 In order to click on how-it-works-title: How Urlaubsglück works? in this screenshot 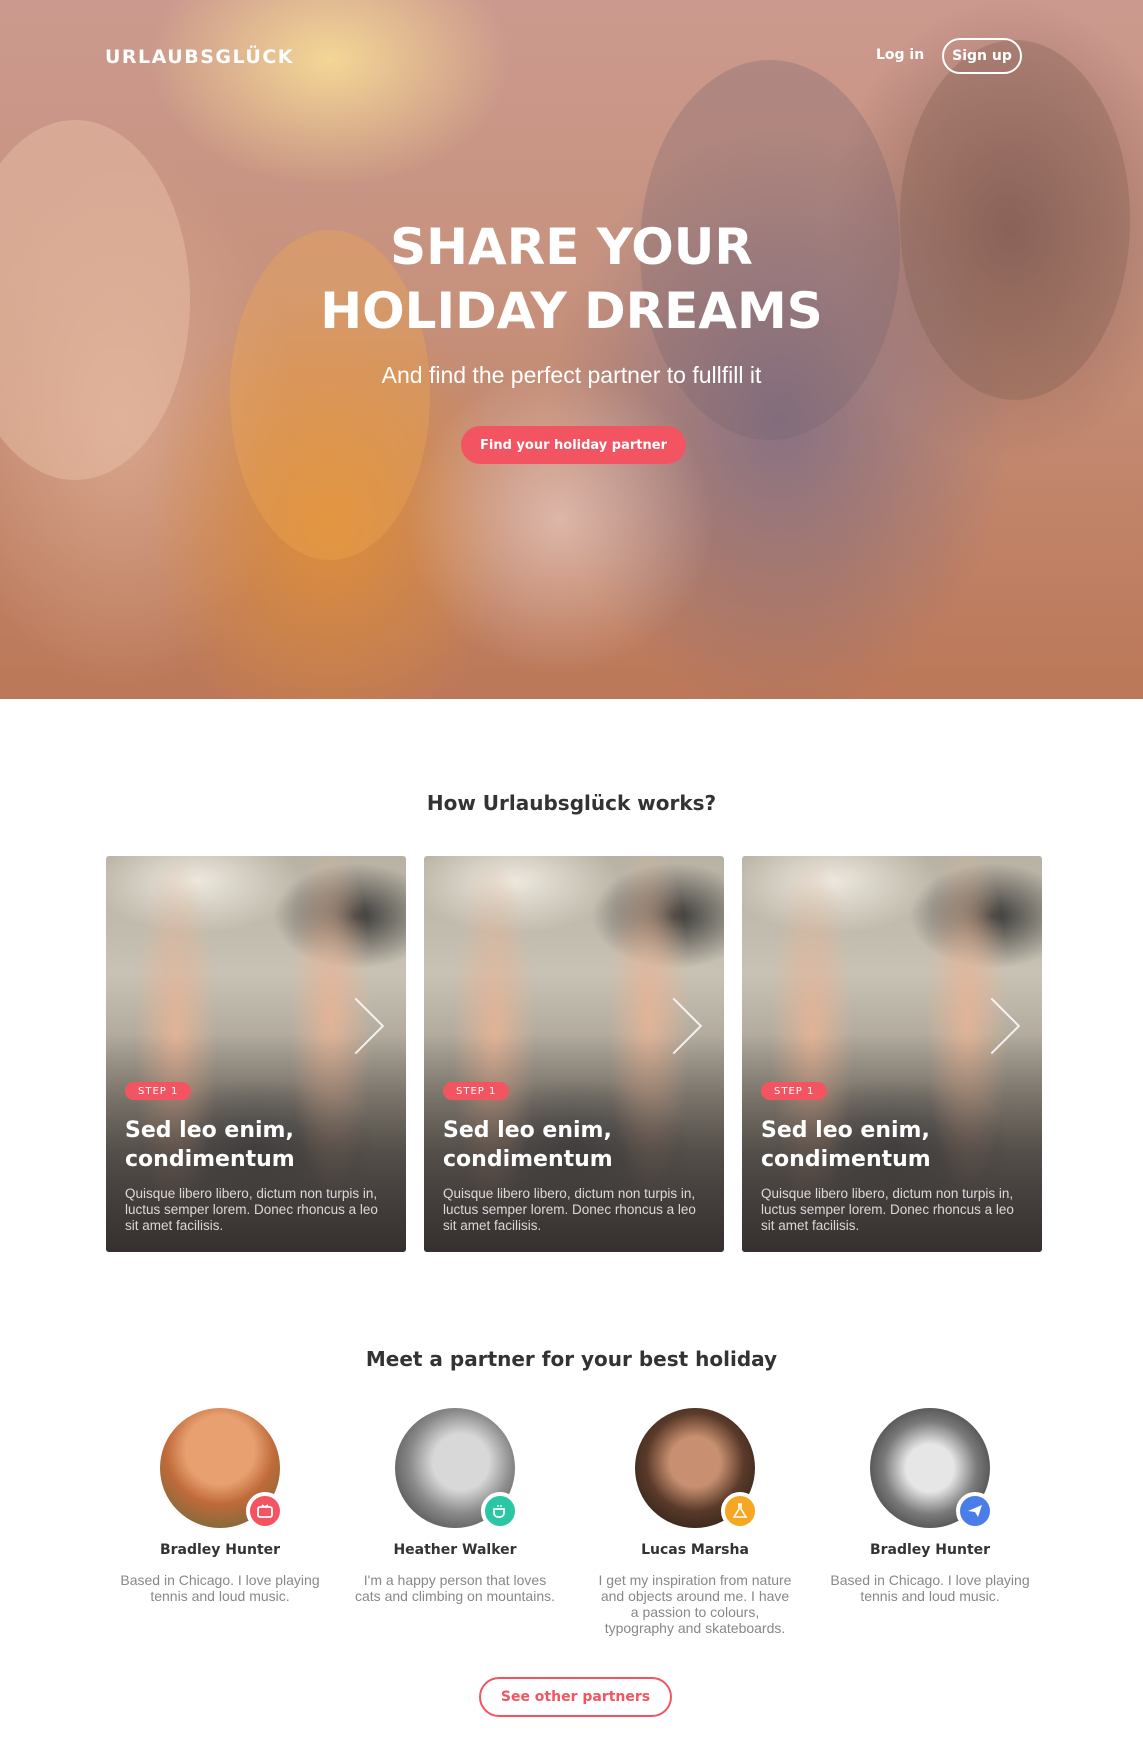, I will do `click(571, 803)`.